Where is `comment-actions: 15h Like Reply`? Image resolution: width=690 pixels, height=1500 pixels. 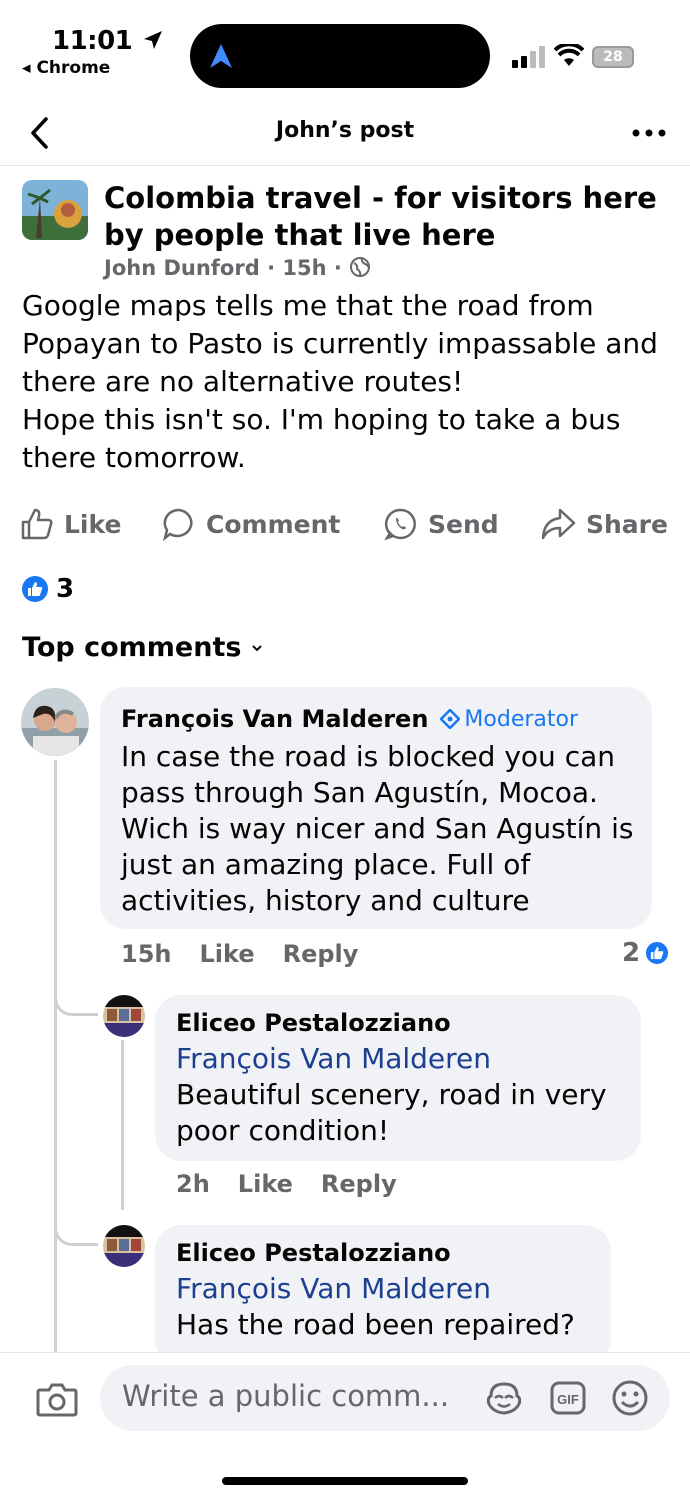 comment-actions: 15h Like Reply is located at coordinates (239, 954).